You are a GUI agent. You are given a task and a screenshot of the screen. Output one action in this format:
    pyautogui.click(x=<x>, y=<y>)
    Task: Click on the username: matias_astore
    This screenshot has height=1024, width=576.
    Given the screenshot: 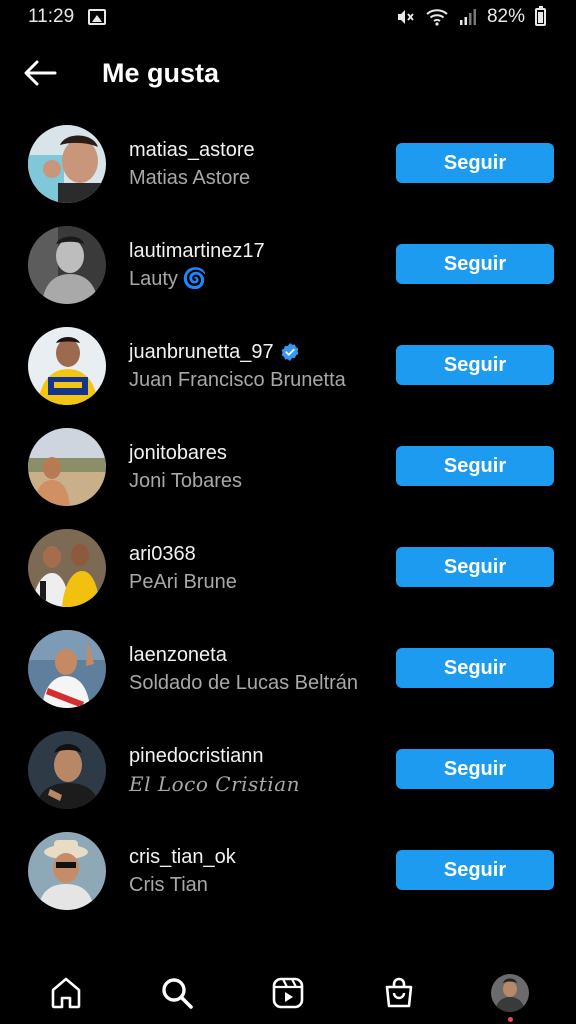 What is the action you would take?
    pyautogui.click(x=192, y=150)
    